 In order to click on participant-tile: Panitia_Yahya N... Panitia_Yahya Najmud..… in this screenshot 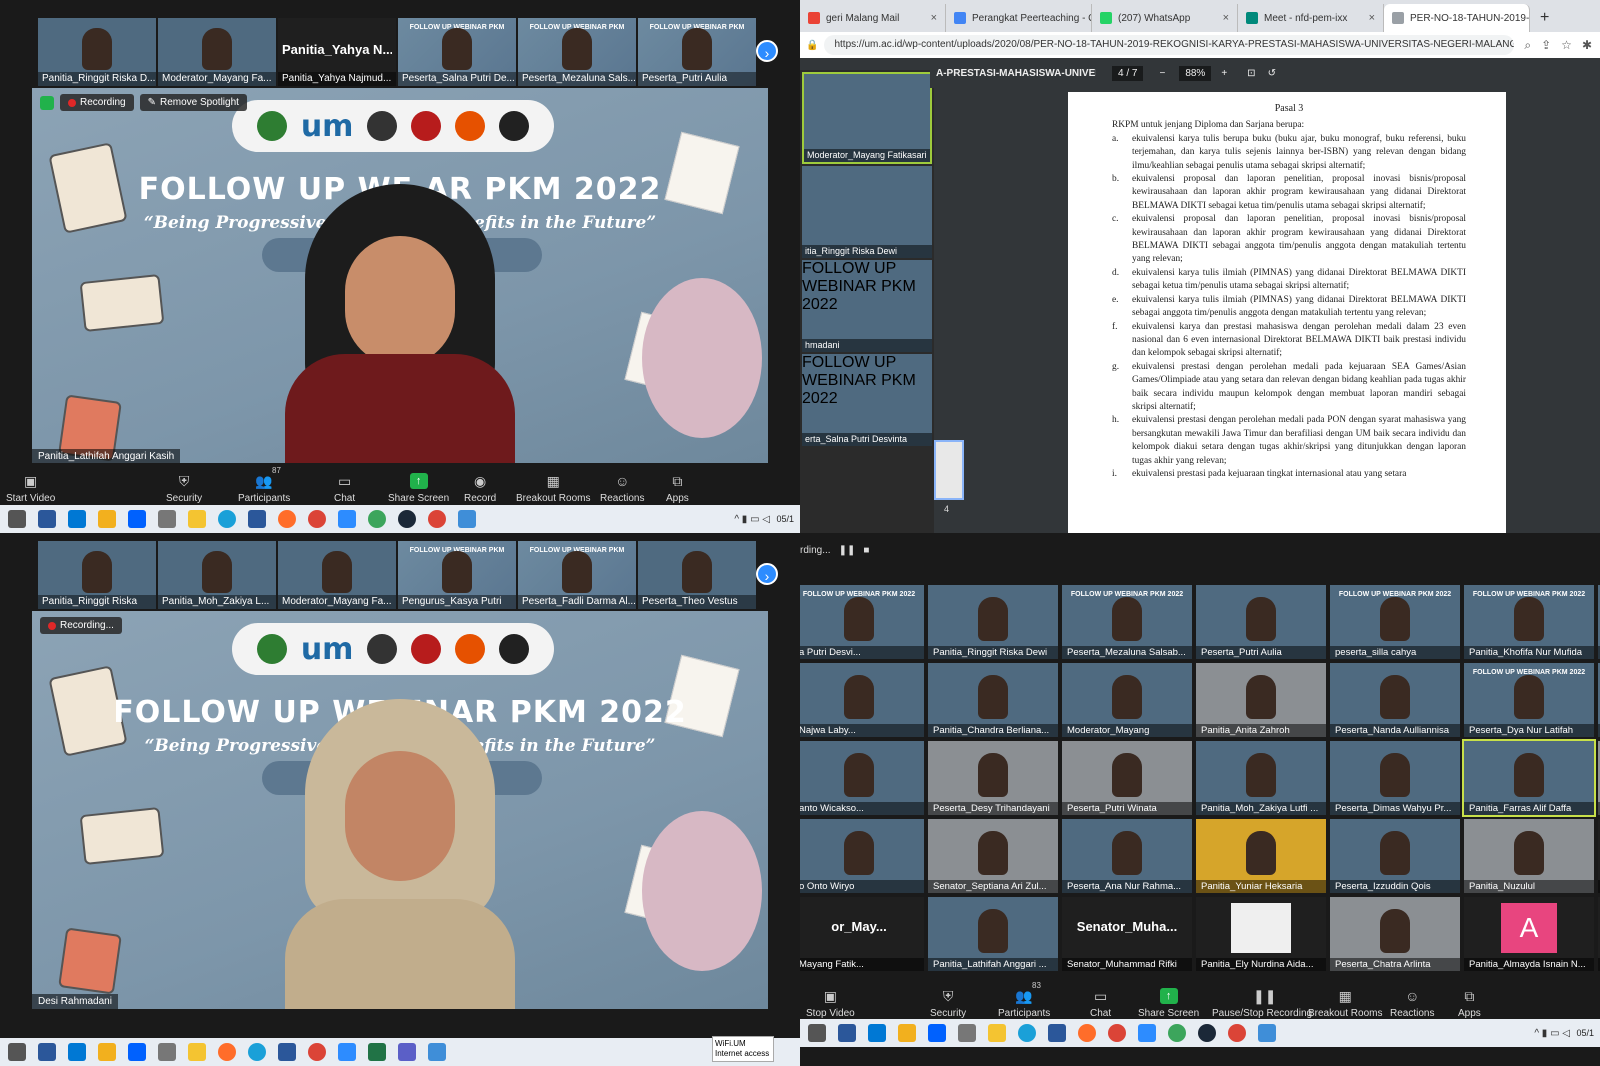, I will do `click(337, 52)`.